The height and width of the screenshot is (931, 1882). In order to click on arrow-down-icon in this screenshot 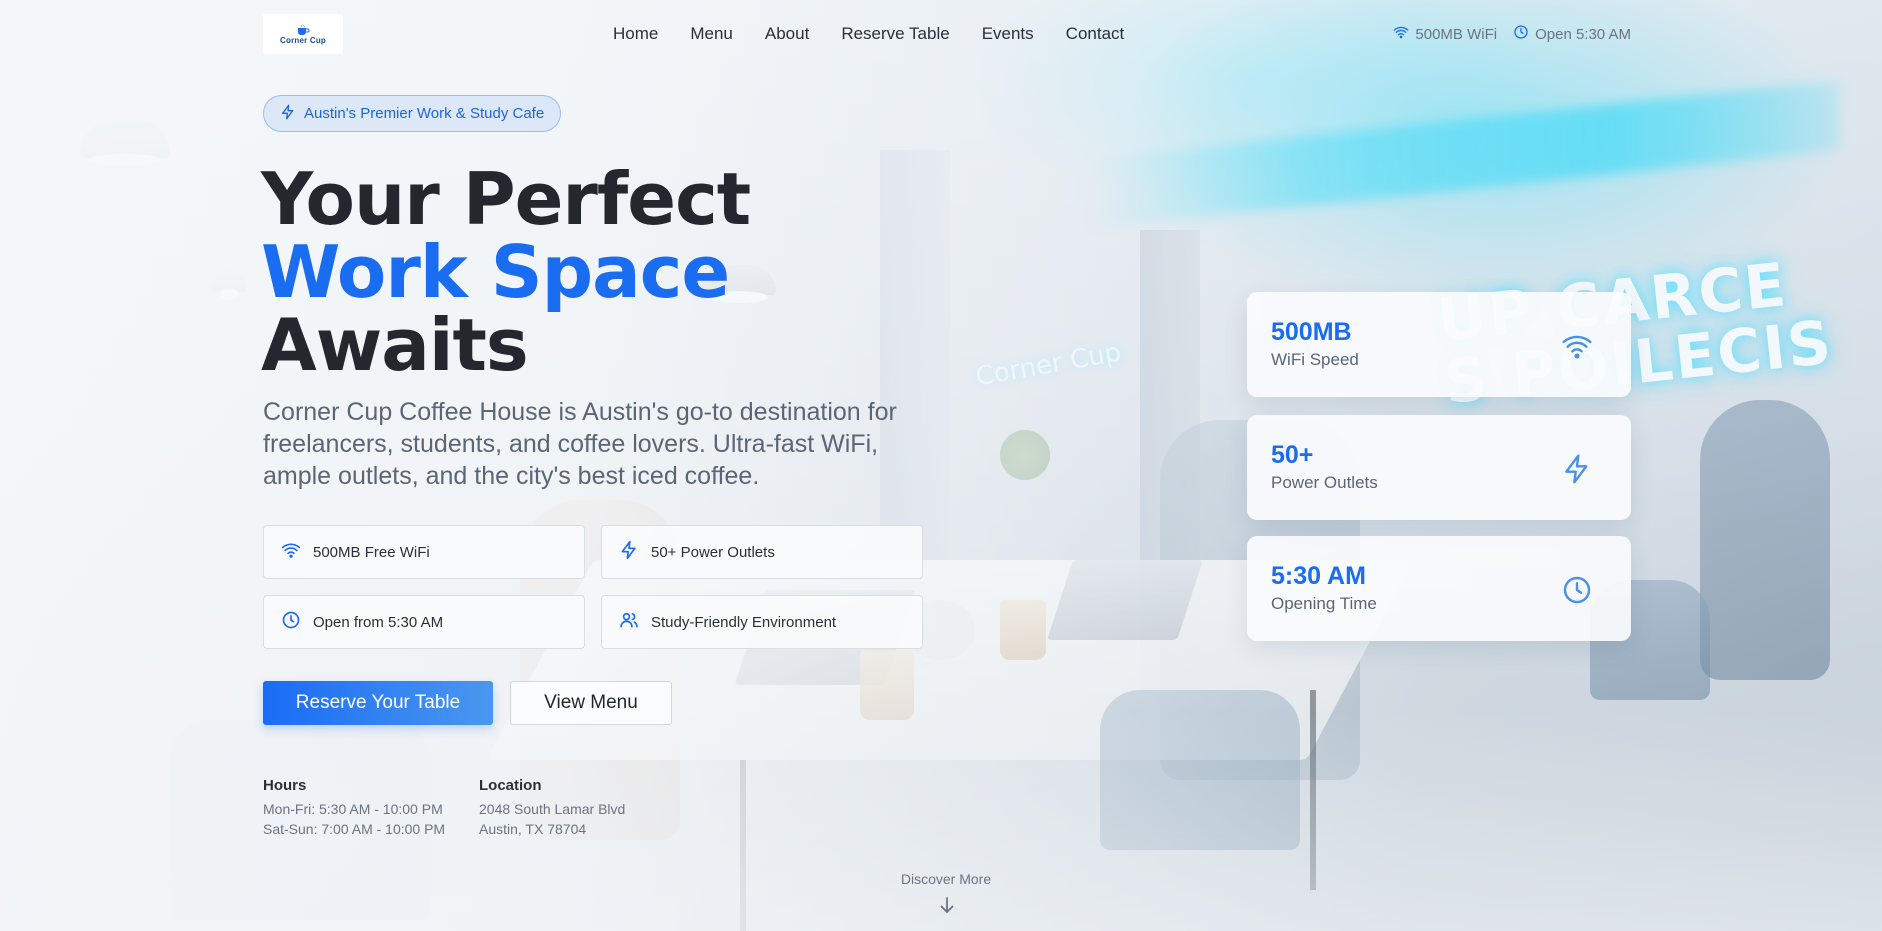, I will do `click(947, 905)`.